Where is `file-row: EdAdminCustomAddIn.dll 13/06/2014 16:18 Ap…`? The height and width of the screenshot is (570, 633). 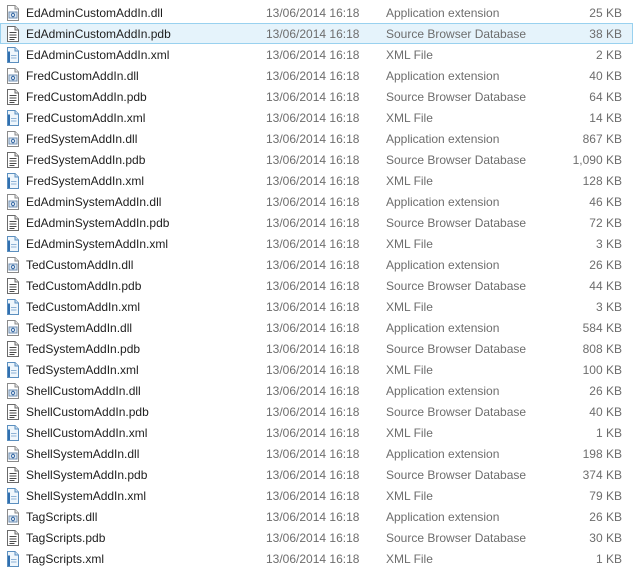 file-row: EdAdminCustomAddIn.dll 13/06/2014 16:18 Ap… is located at coordinates (316, 12).